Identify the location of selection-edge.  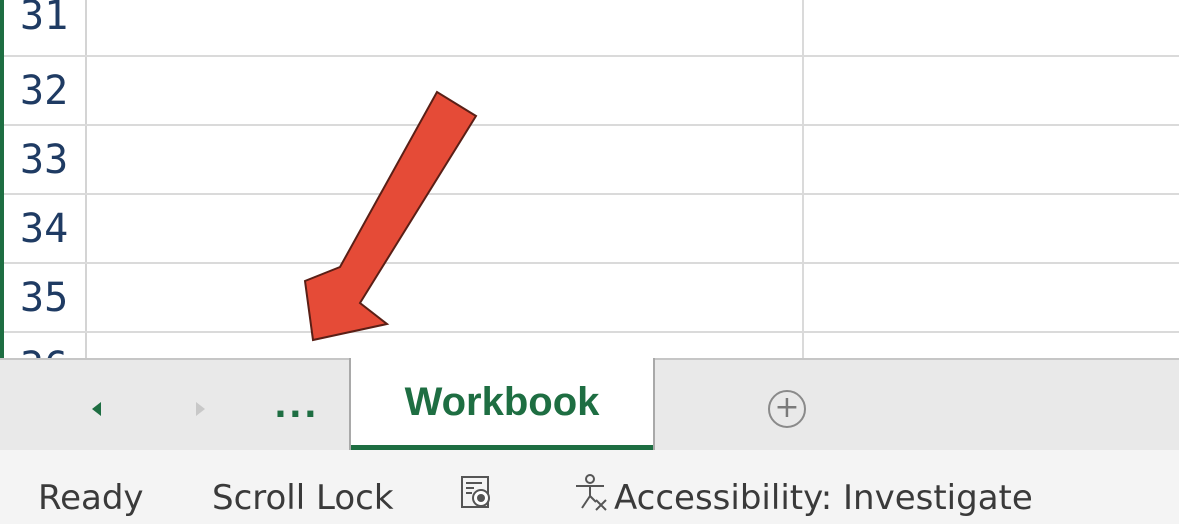
(2, 179).